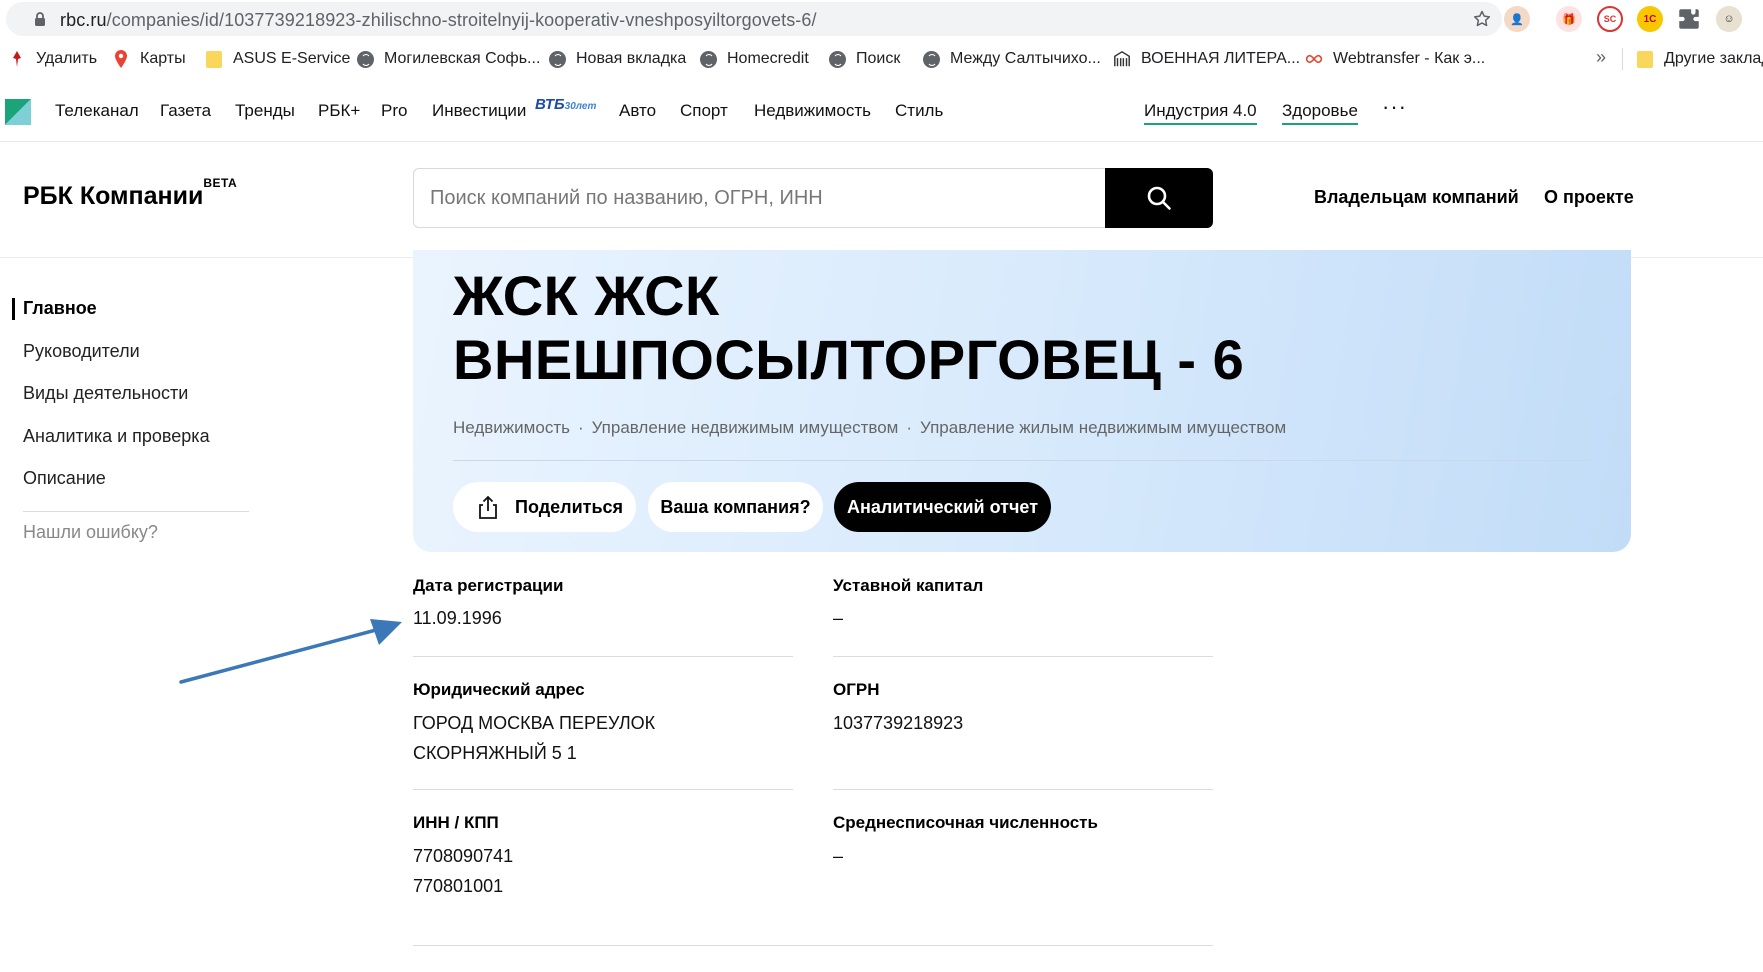 Image resolution: width=1763 pixels, height=972 pixels. What do you see at coordinates (265, 111) in the screenshot?
I see `nav-link-trends: Тренды` at bounding box center [265, 111].